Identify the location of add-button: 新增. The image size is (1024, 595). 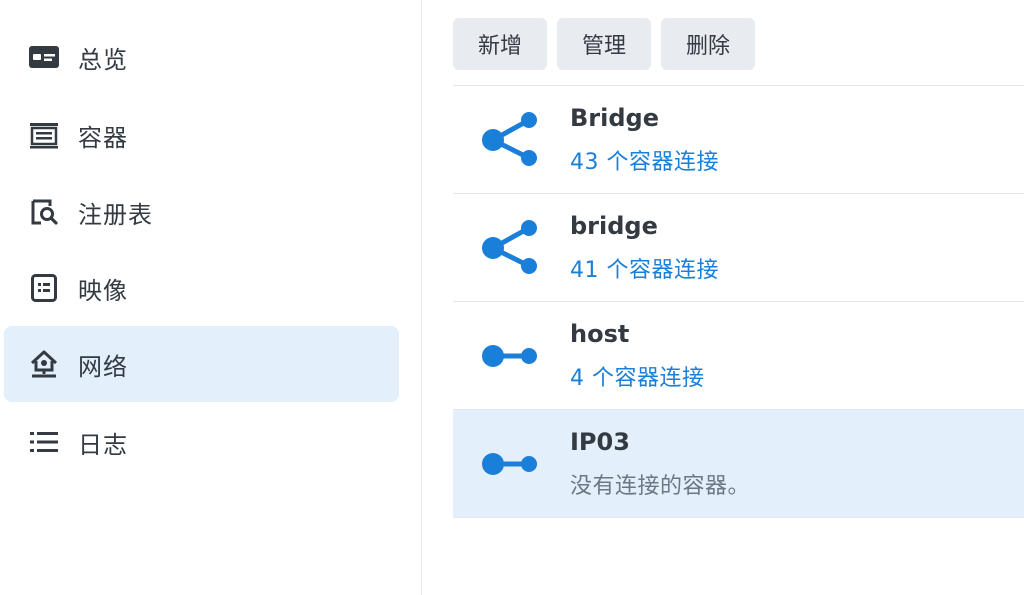
(500, 44).